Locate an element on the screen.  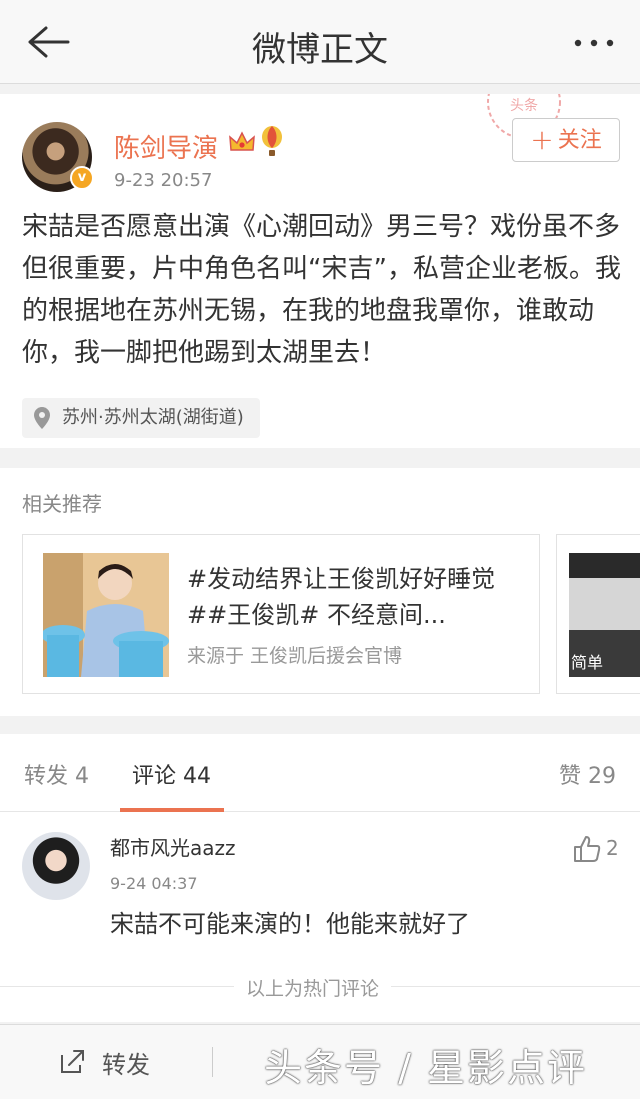
related-card: 简单 is located at coordinates (598, 614).